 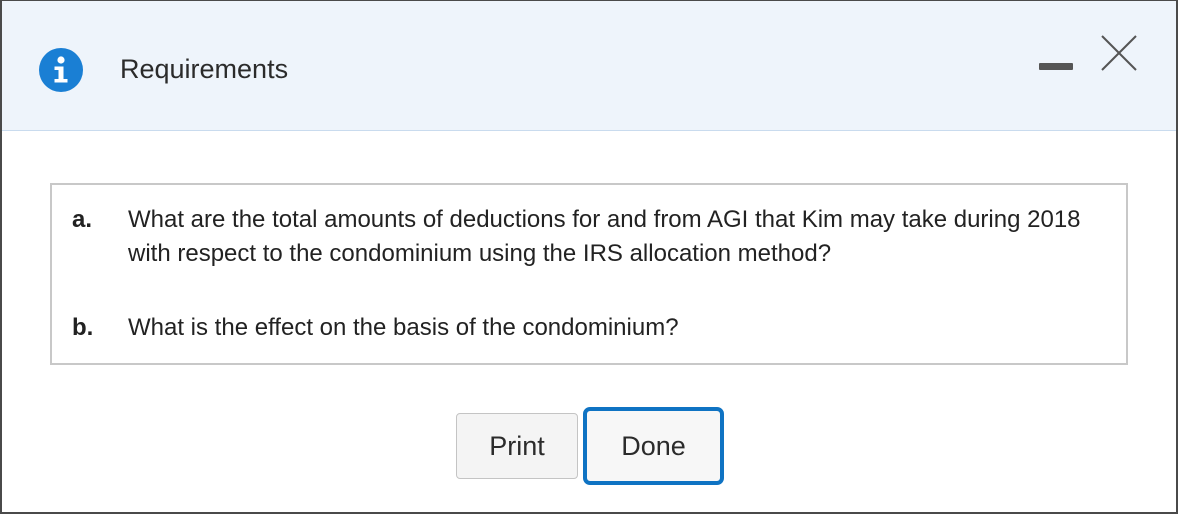 What do you see at coordinates (204, 69) in the screenshot?
I see `dialog-title: Requirements` at bounding box center [204, 69].